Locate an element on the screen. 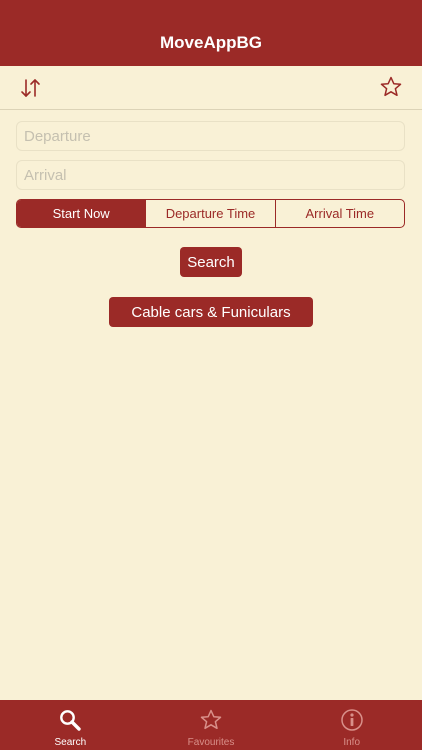 This screenshot has width=422, height=750. info-icon is located at coordinates (351, 720).